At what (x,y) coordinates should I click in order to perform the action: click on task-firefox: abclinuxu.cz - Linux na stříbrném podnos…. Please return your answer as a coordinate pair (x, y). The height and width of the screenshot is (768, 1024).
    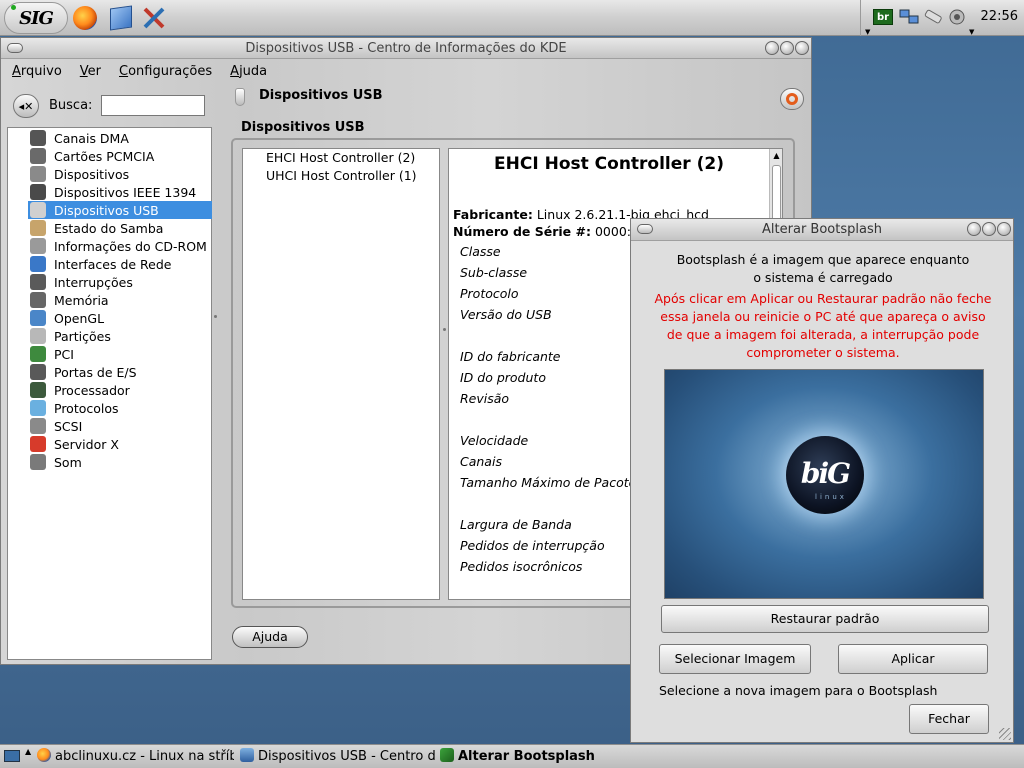
    Looking at the image, I should click on (135, 757).